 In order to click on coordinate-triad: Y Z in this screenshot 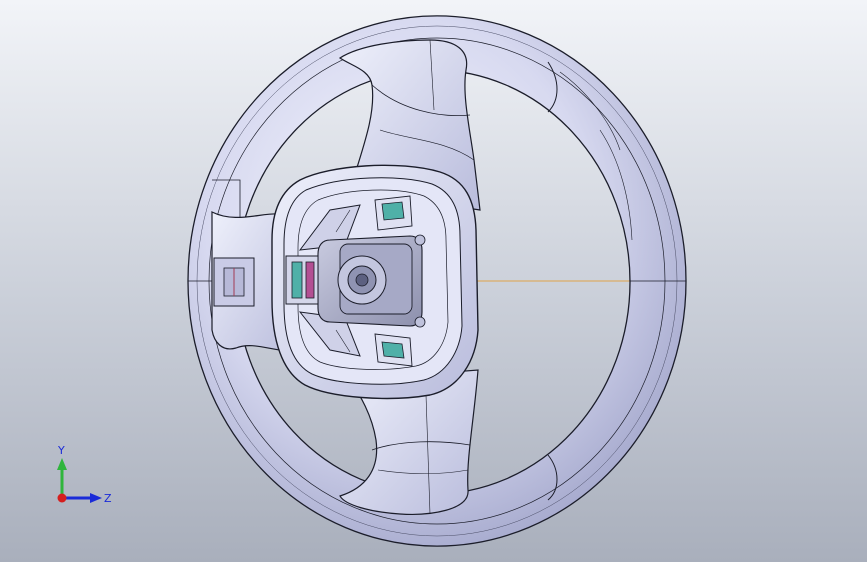, I will do `click(84, 474)`.